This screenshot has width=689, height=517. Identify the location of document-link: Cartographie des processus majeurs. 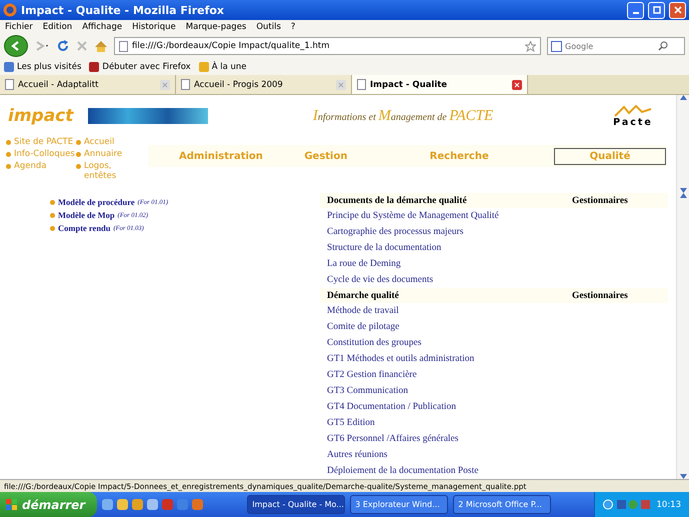
(494, 232).